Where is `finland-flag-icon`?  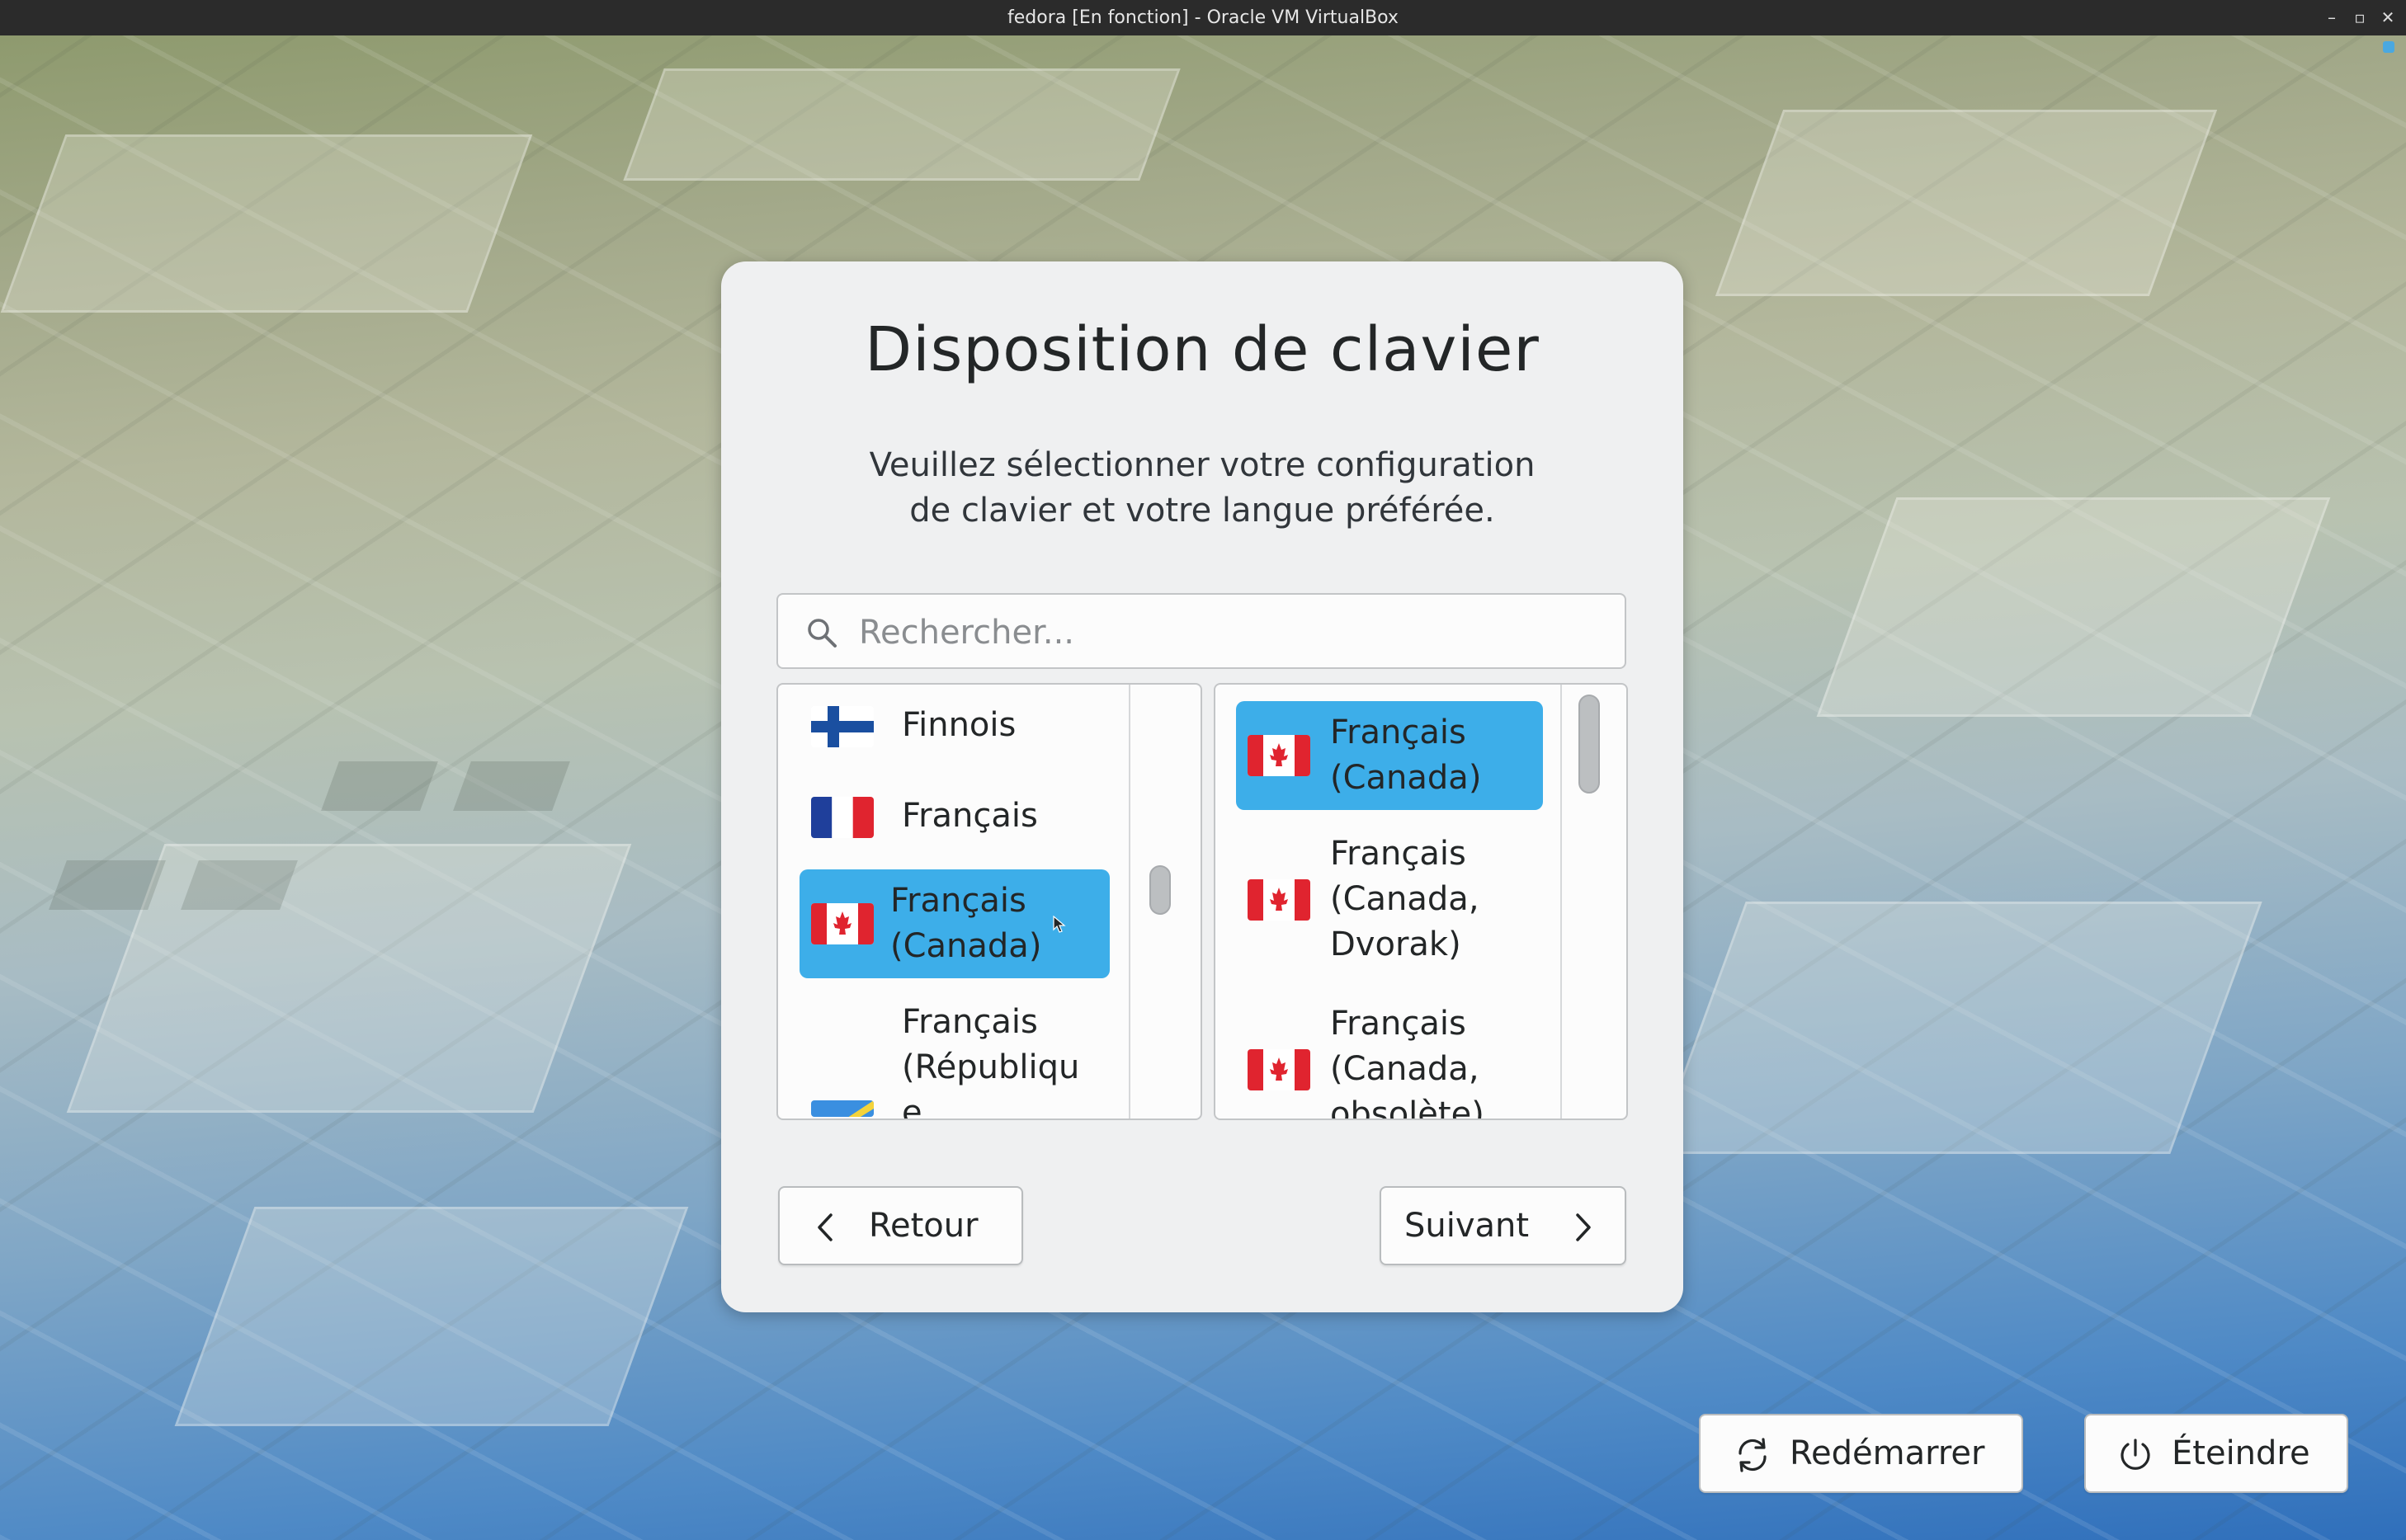 finland-flag-icon is located at coordinates (842, 726).